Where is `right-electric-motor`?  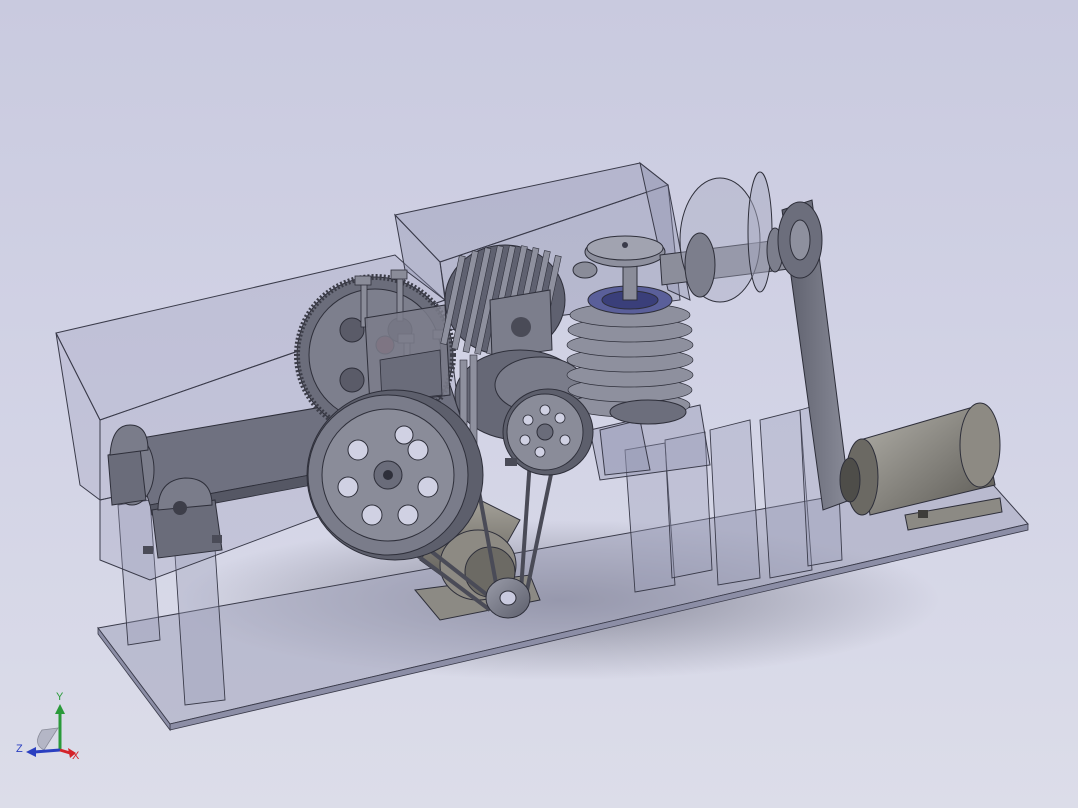 right-electric-motor is located at coordinates (921, 466).